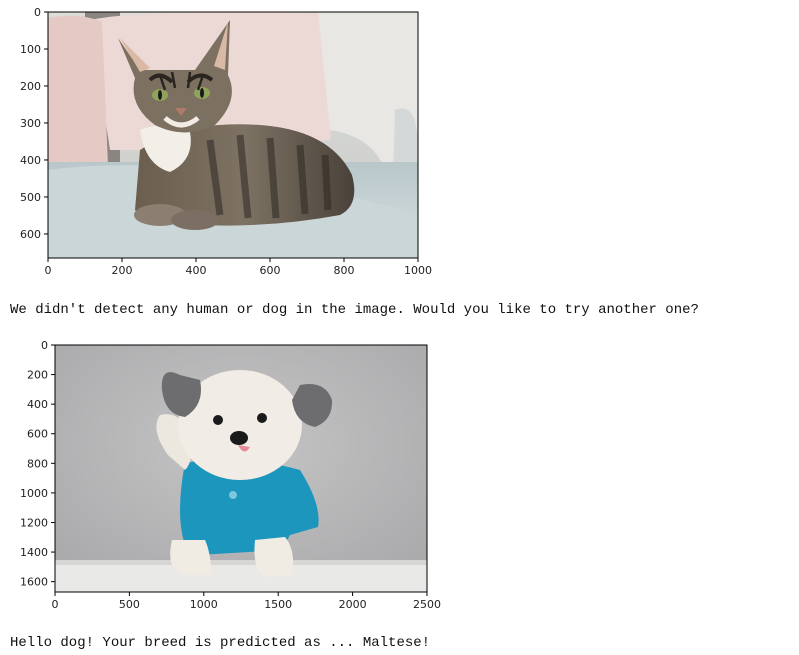 This screenshot has height=655, width=799. Describe the element at coordinates (37, 375) in the screenshot. I see `dog-y-tick-label: 200` at that location.